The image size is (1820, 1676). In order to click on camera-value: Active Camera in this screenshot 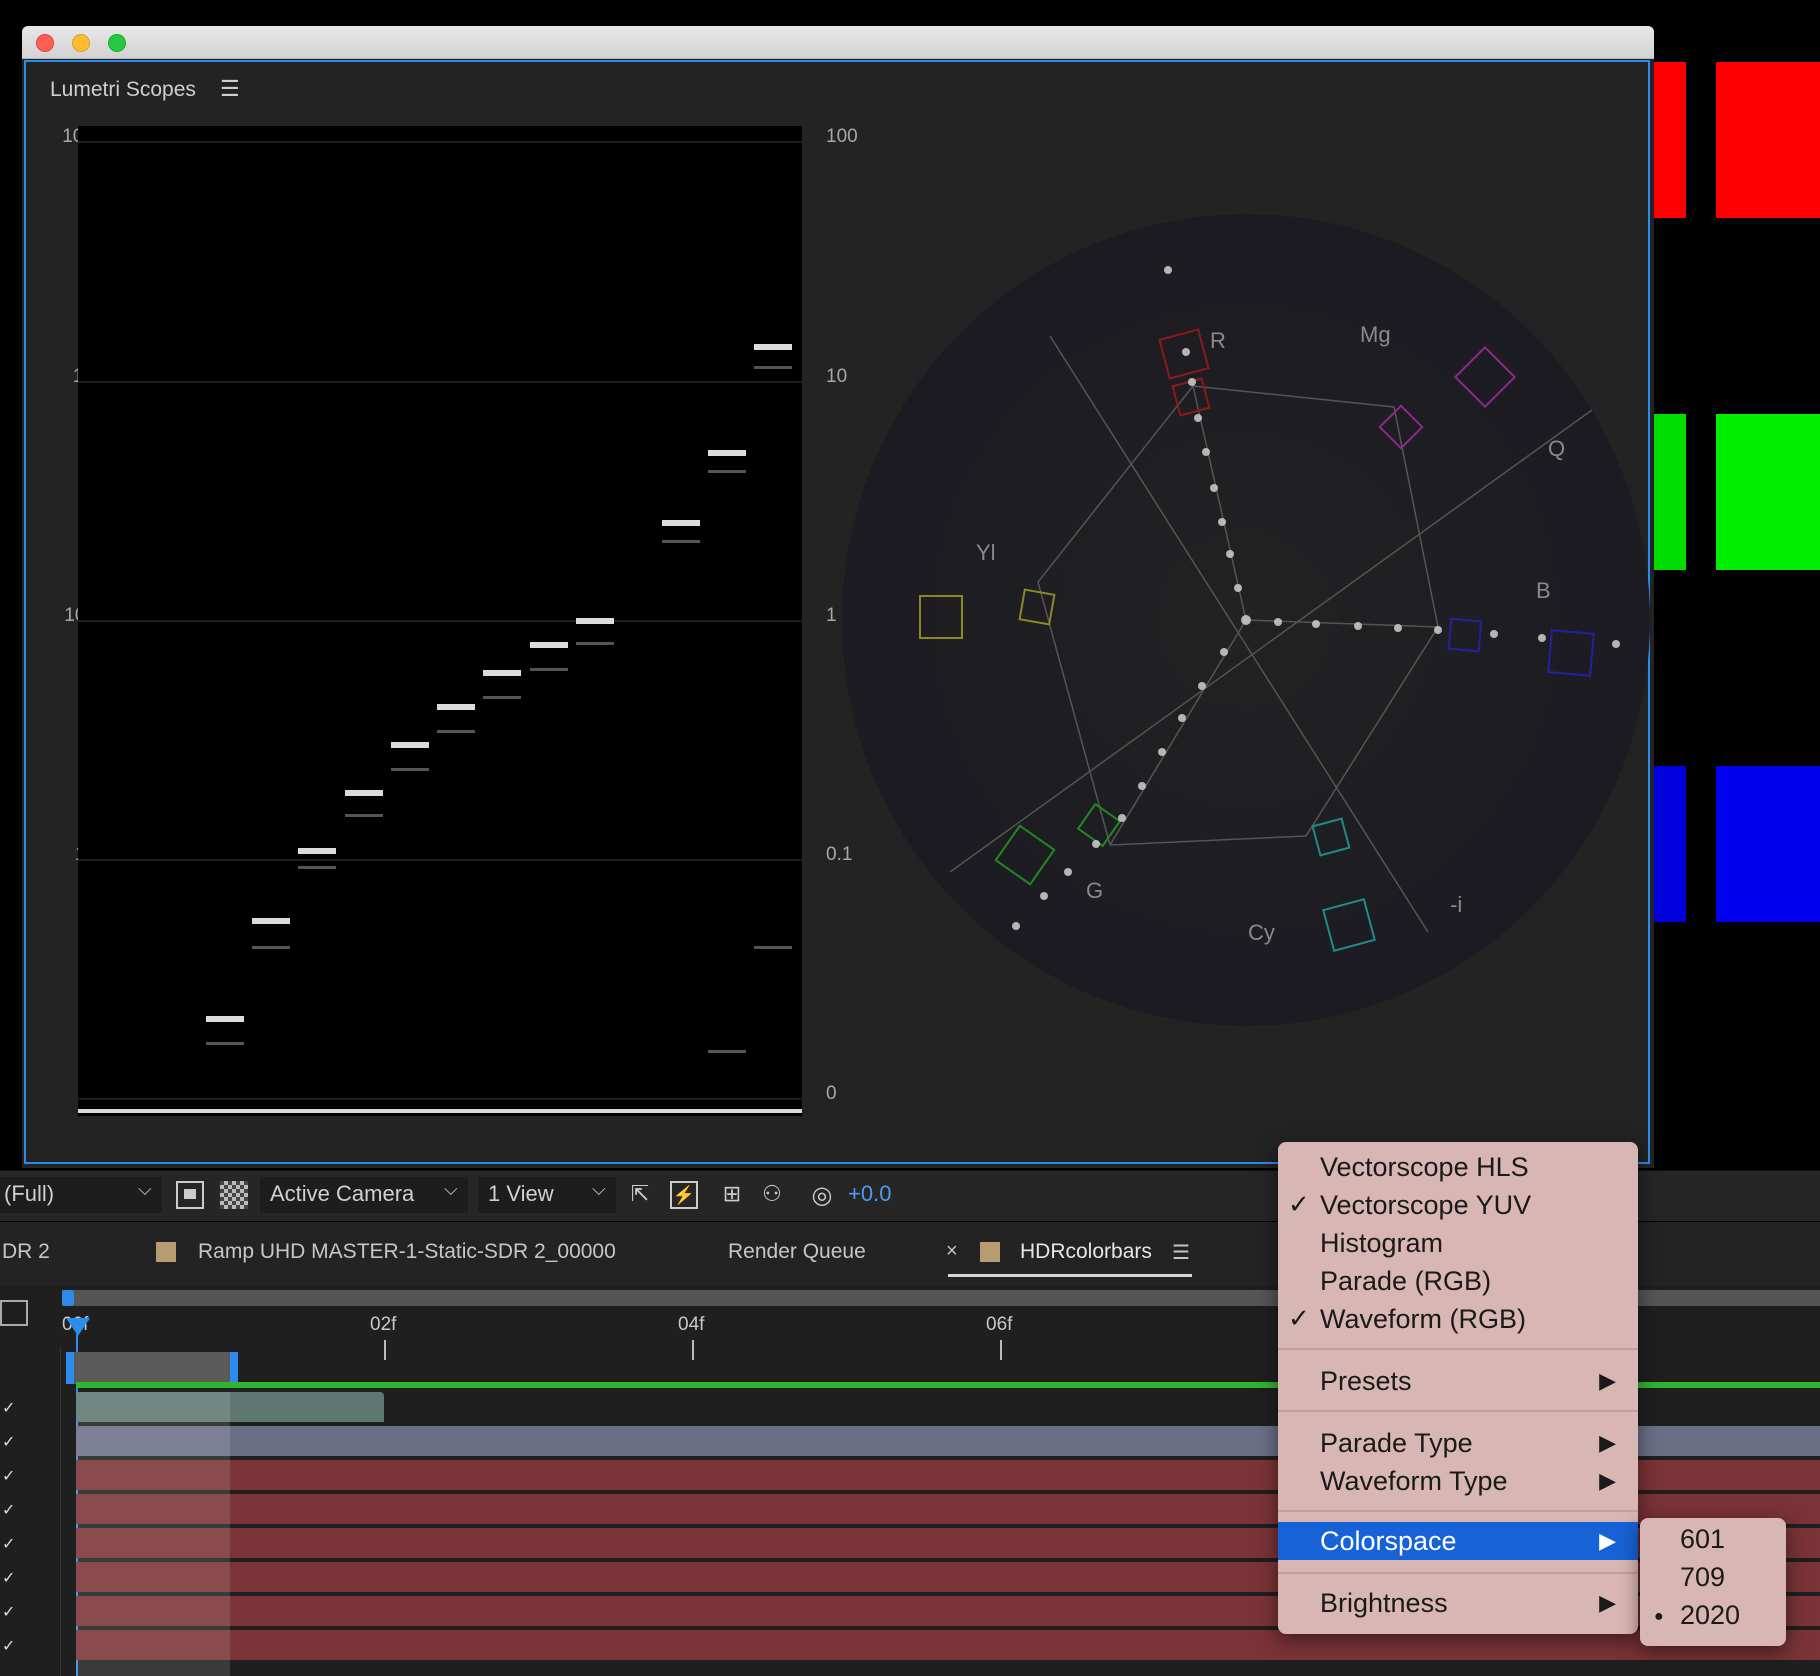, I will do `click(342, 1193)`.